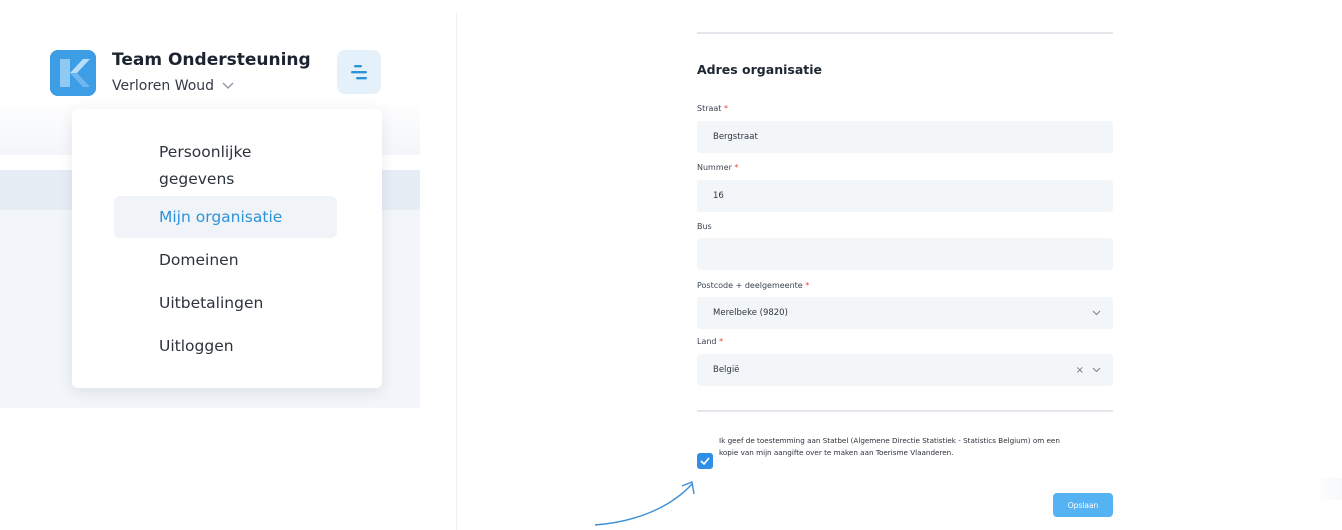  What do you see at coordinates (753, 285) in the screenshot?
I see `postcode-label: Postcode + deelgemeente *` at bounding box center [753, 285].